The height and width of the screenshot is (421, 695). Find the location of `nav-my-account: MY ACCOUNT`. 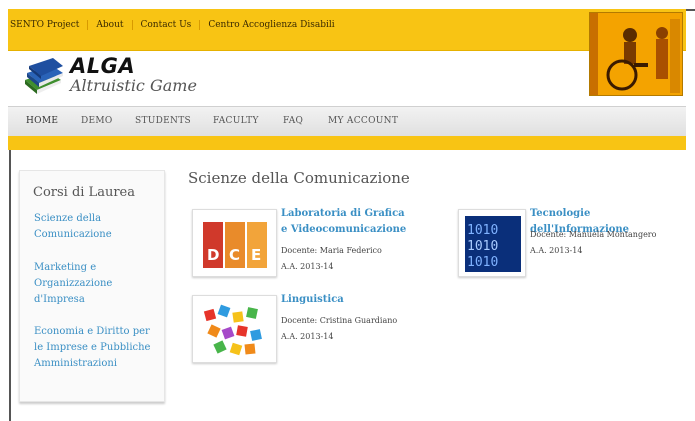

nav-my-account: MY ACCOUNT is located at coordinates (363, 121).